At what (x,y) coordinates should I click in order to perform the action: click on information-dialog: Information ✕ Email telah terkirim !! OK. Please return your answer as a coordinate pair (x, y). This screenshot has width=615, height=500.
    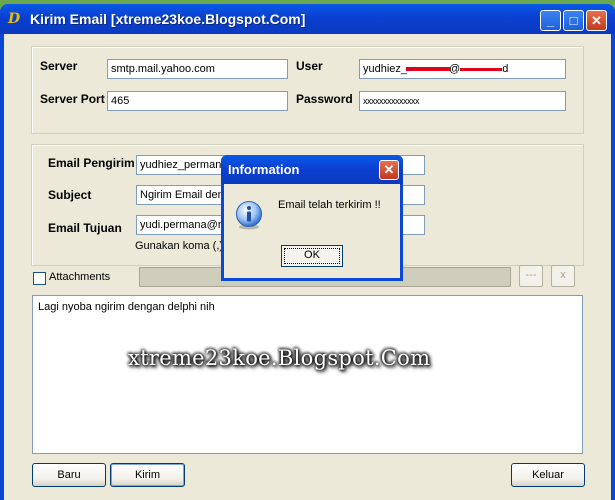
    Looking at the image, I should click on (312, 218).